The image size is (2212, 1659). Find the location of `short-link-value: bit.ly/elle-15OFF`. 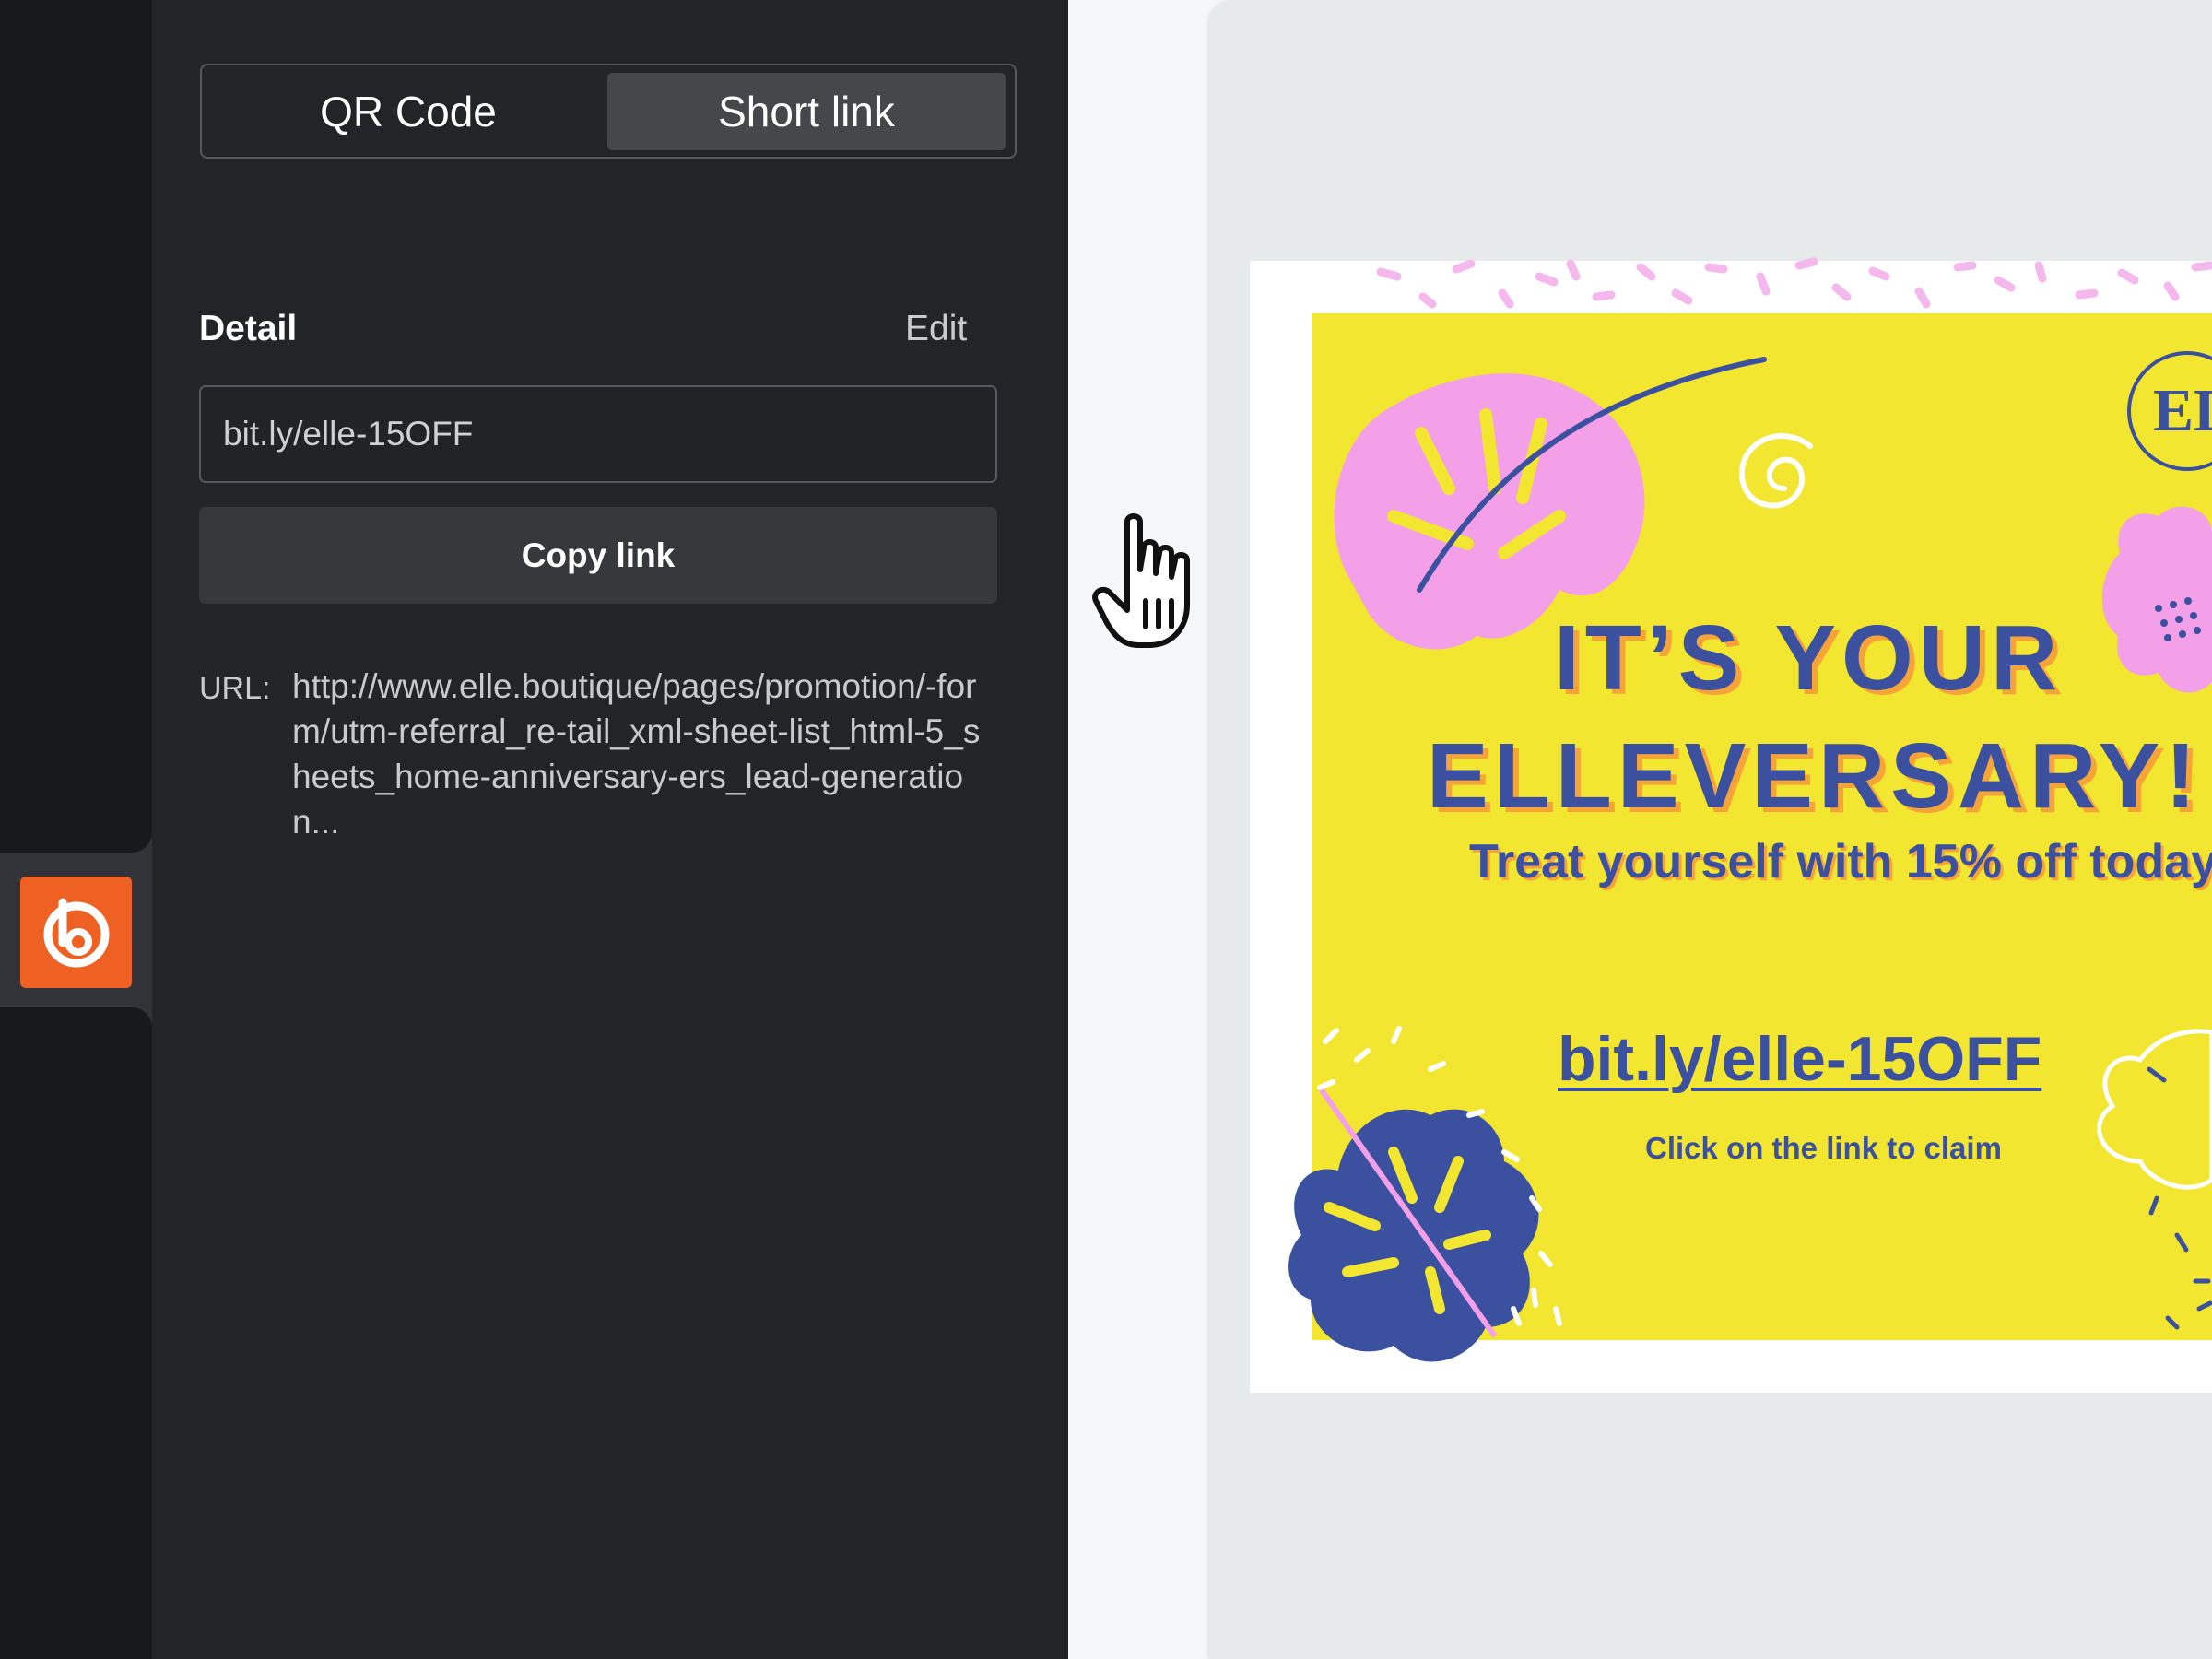

short-link-value: bit.ly/elle-15OFF is located at coordinates (348, 434).